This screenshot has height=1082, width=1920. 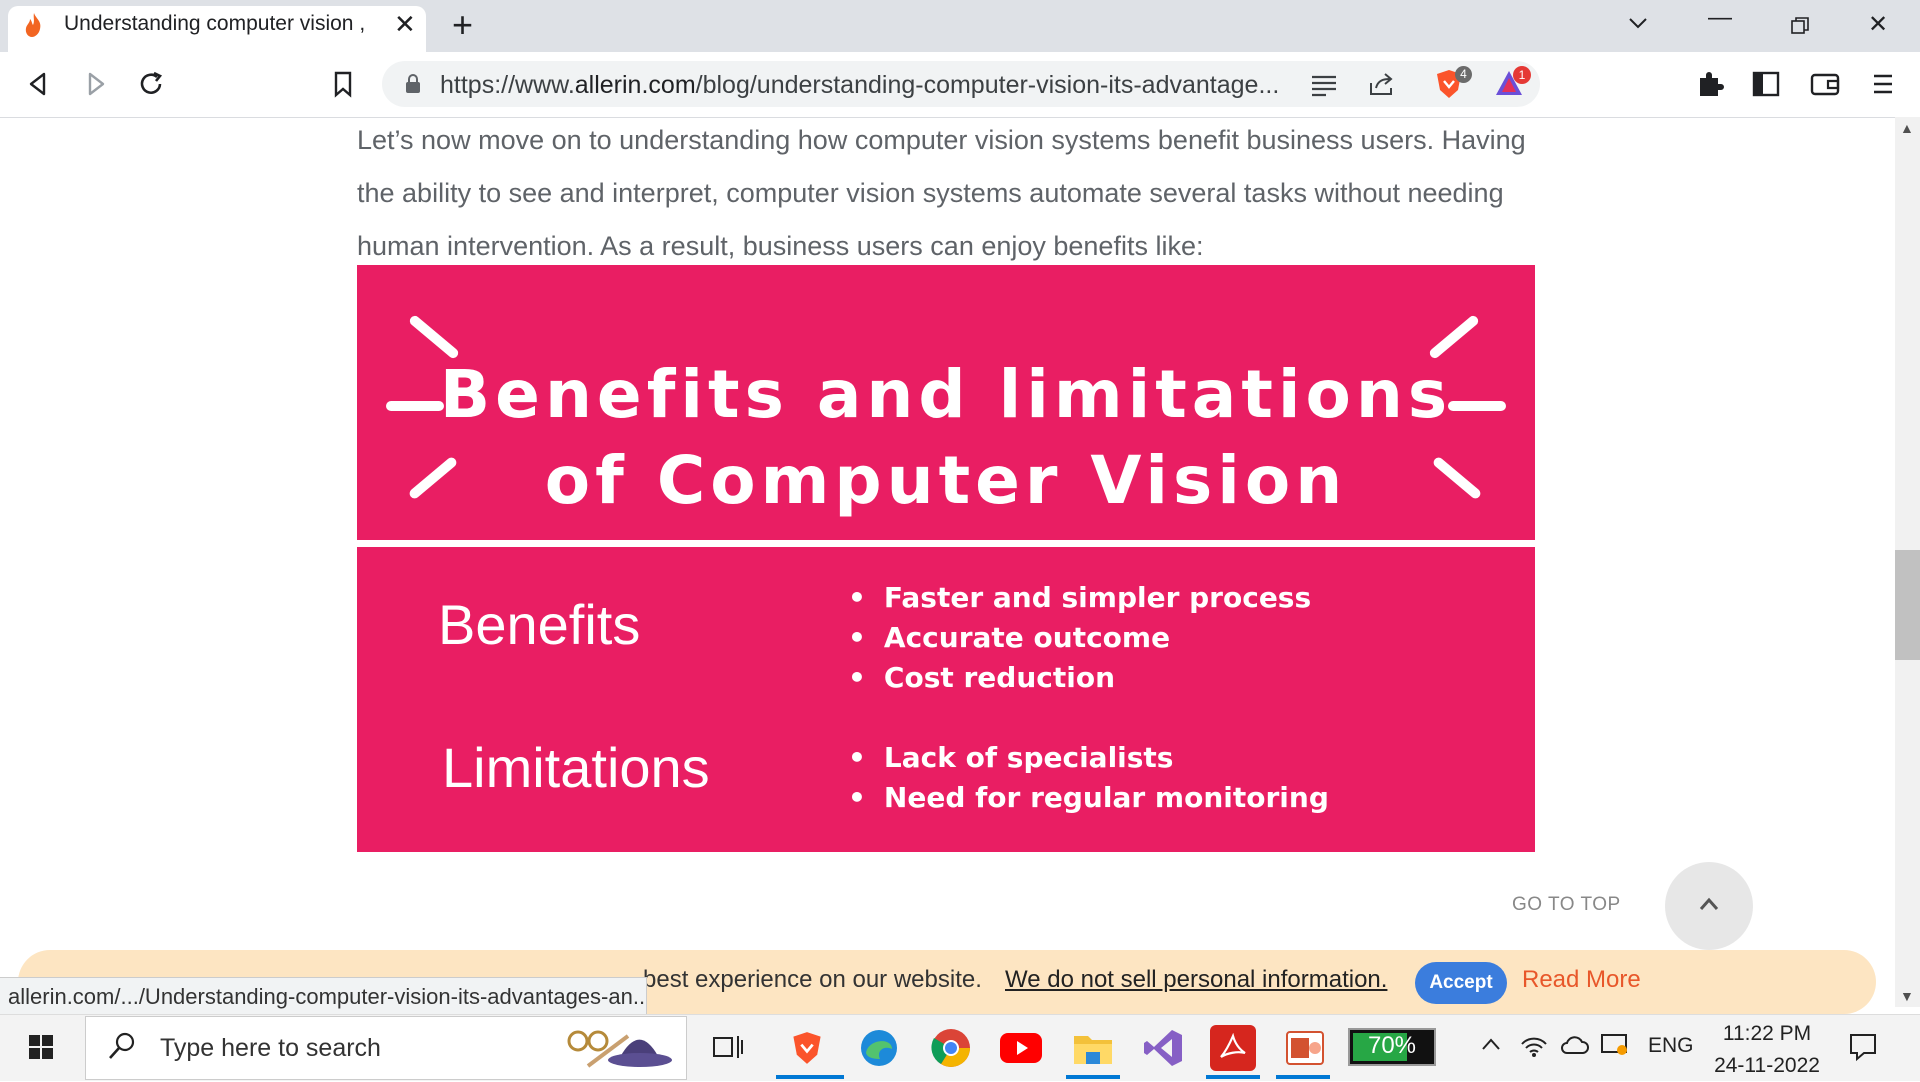 I want to click on search-icon, so click(x=122, y=1045).